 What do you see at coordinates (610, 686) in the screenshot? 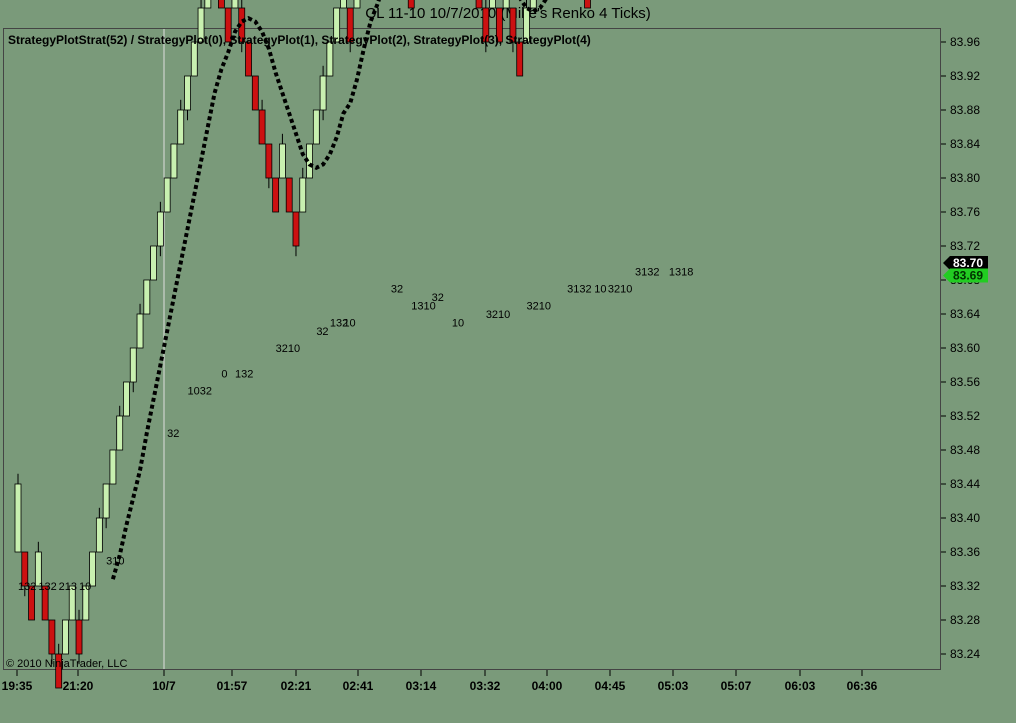
I see `x-tick-label: 04:45` at bounding box center [610, 686].